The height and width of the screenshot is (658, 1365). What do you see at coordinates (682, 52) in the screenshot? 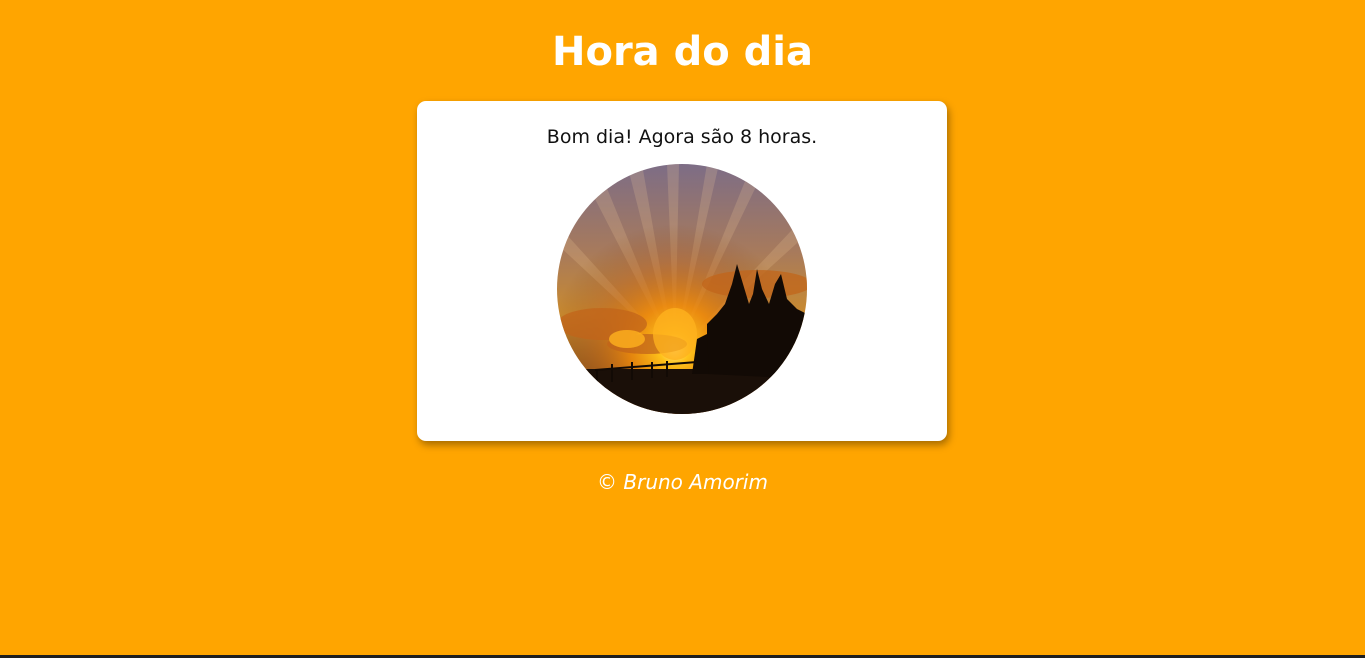
I see `page-title: Hora do dia` at bounding box center [682, 52].